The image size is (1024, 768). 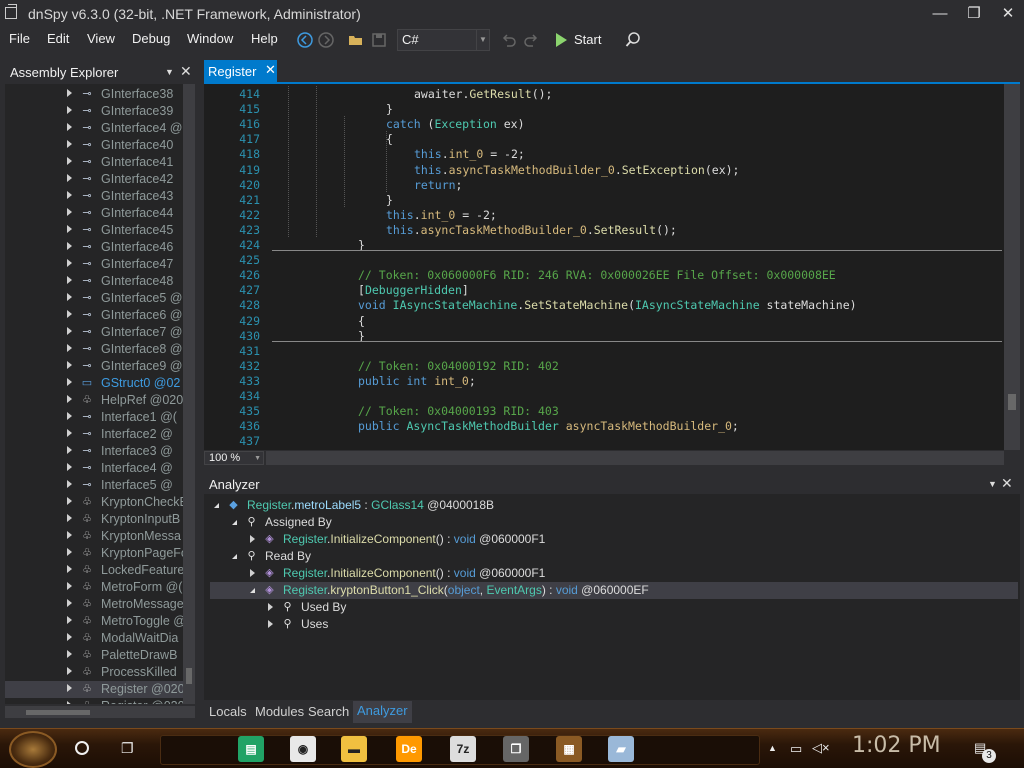 What do you see at coordinates (94, 196) in the screenshot?
I see `tree-item: ⊸ GInterface43` at bounding box center [94, 196].